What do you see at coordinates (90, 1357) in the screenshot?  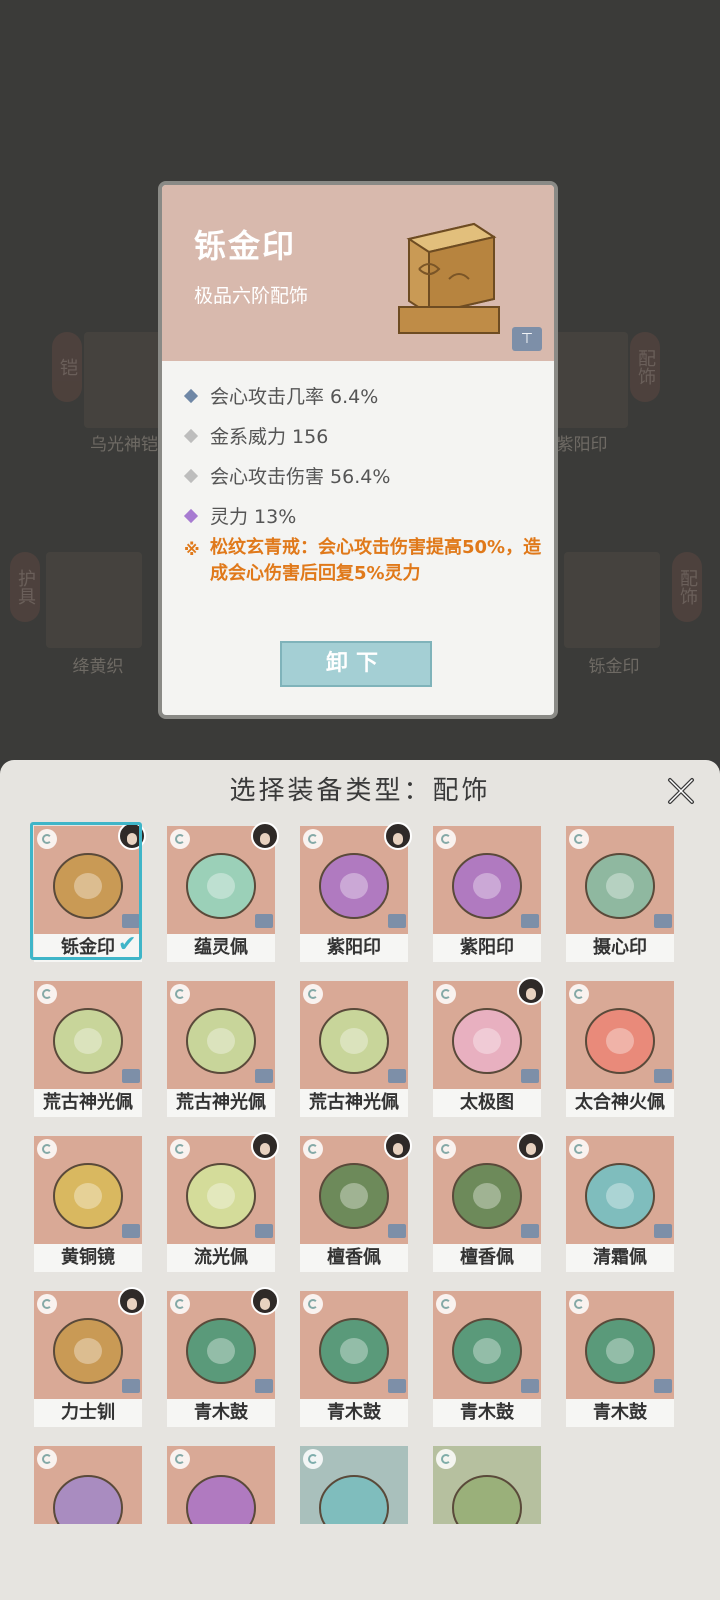 I see `item-card: 力士钏` at bounding box center [90, 1357].